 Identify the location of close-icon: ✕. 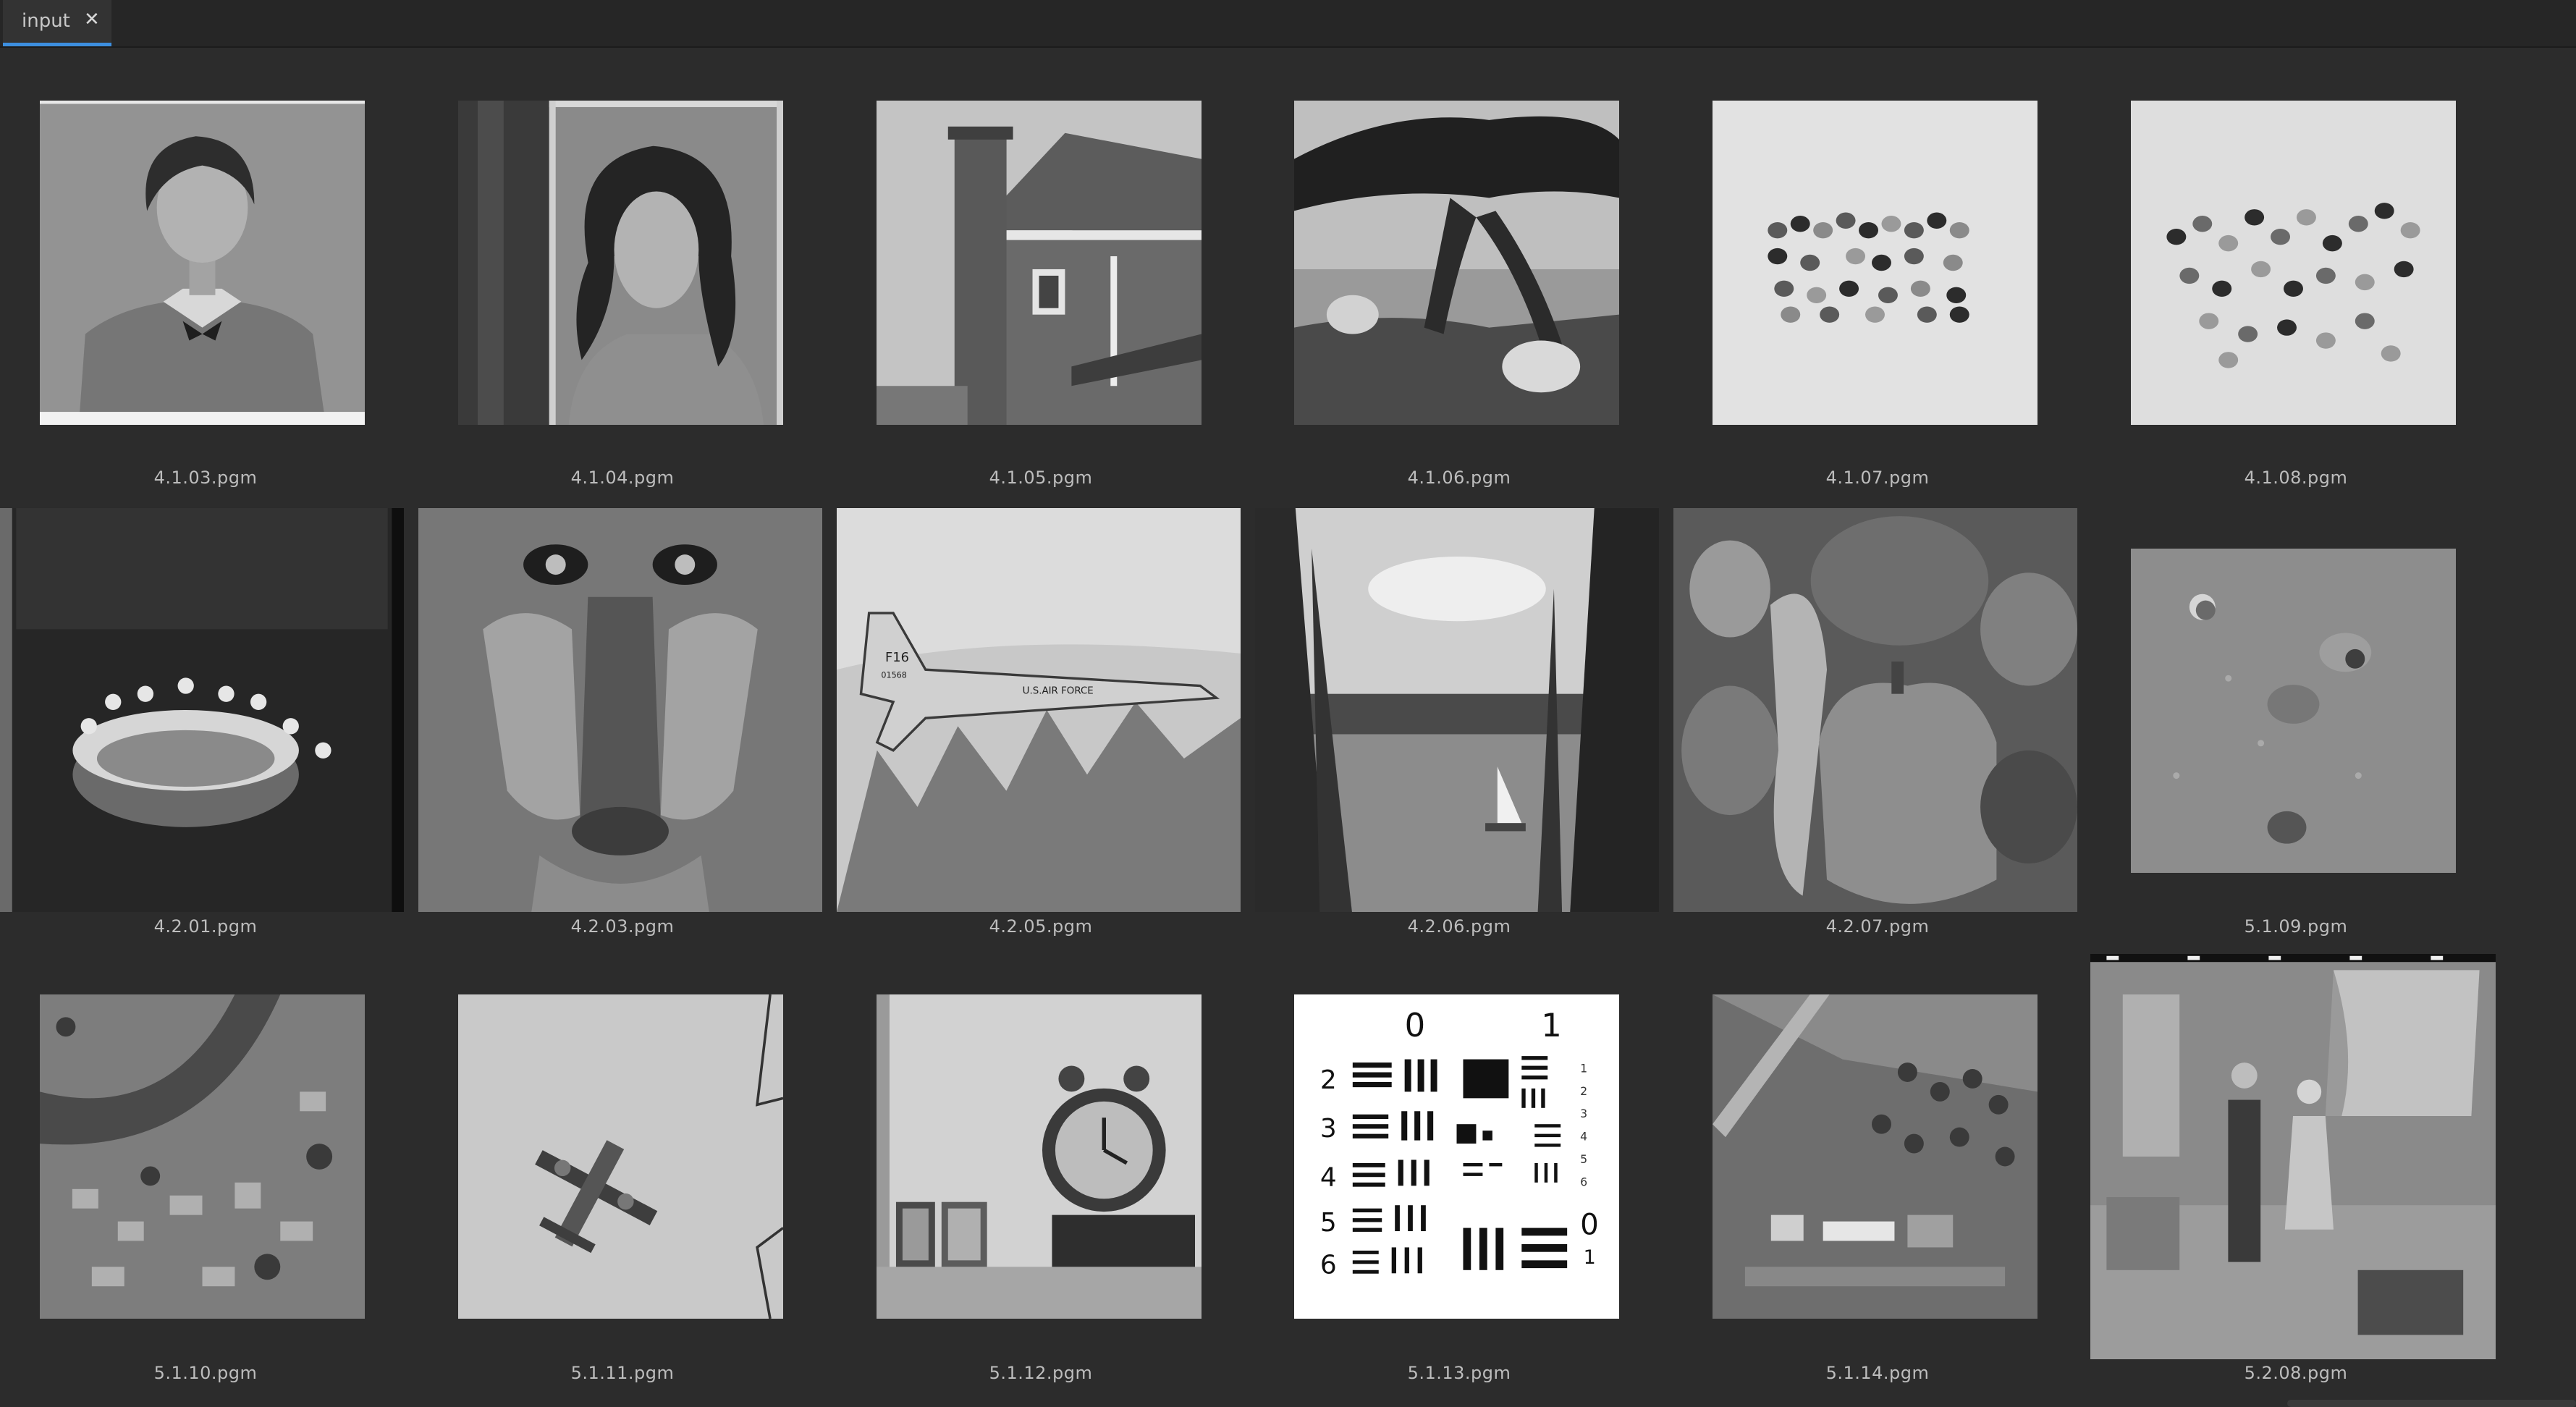
(92, 19).